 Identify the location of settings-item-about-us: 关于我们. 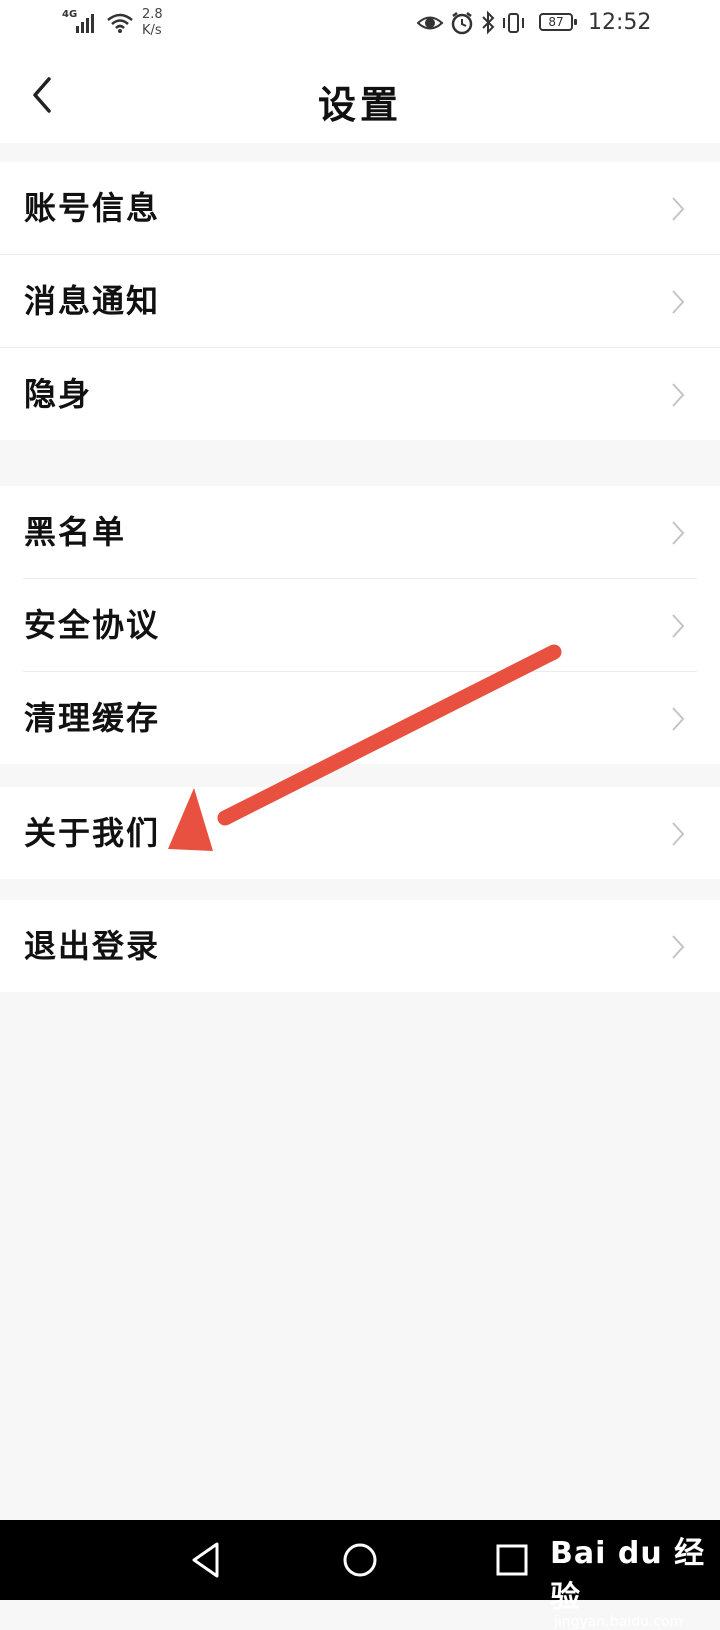
(360, 833).